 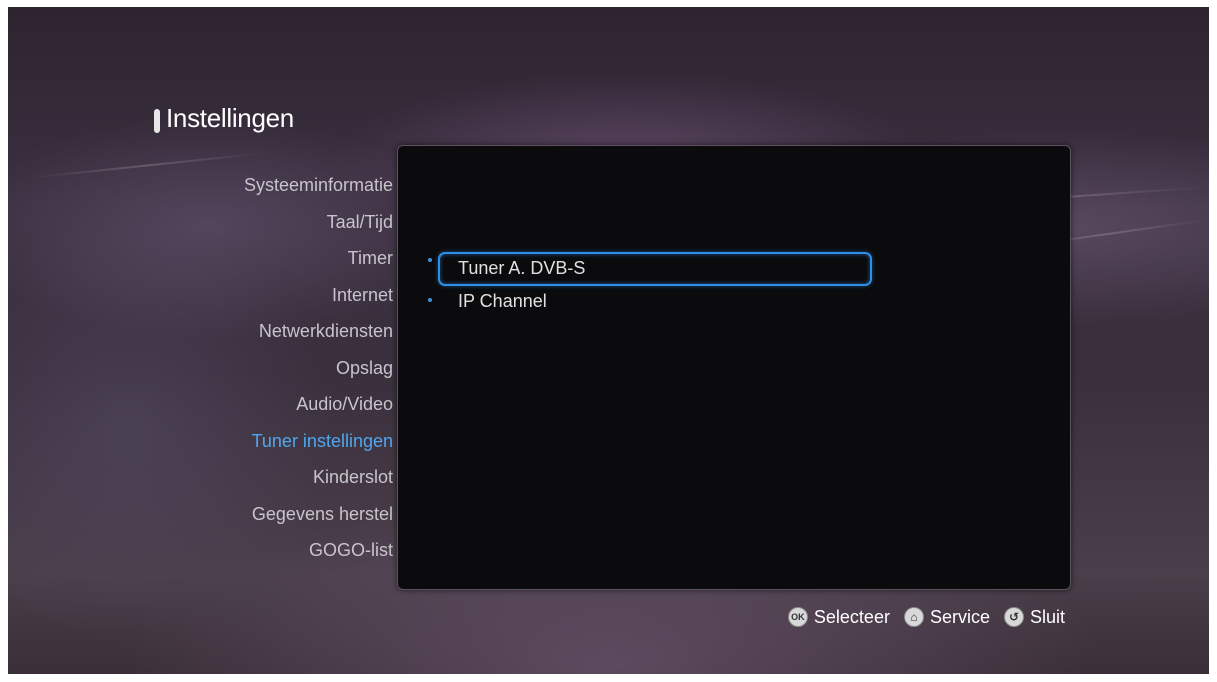 What do you see at coordinates (1013, 617) in the screenshot?
I see `back-button-icon: ↺` at bounding box center [1013, 617].